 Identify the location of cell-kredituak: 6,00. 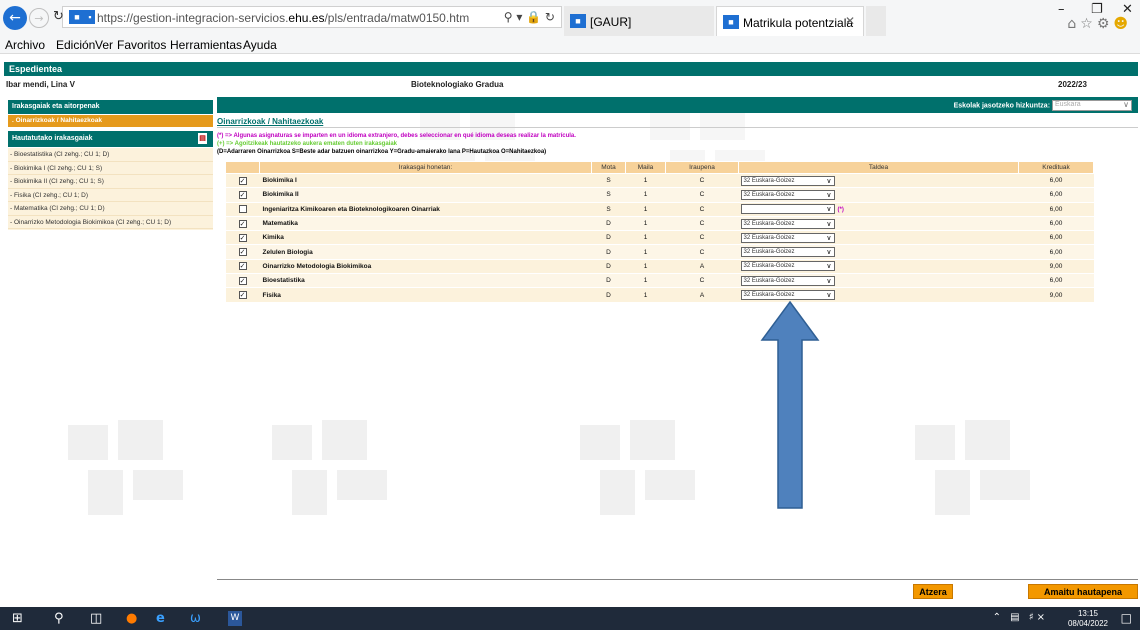
(1056, 181).